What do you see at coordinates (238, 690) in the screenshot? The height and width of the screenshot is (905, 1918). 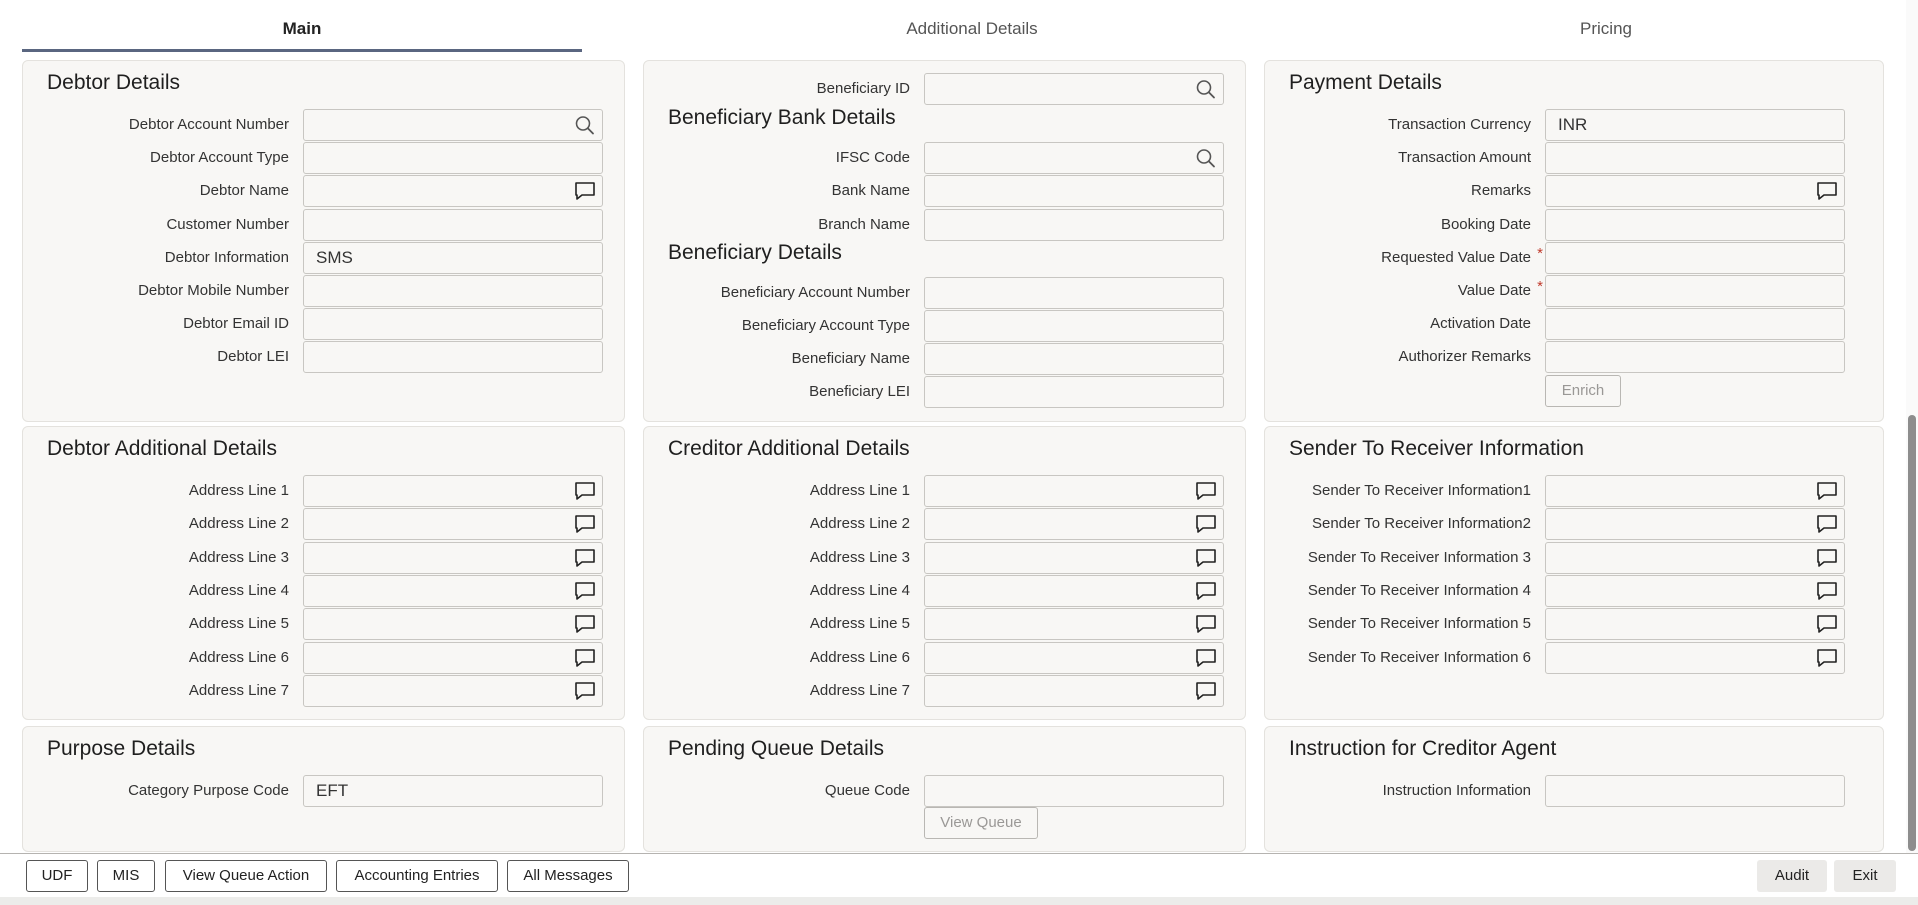 I see `field-label-text: Address Line 7` at bounding box center [238, 690].